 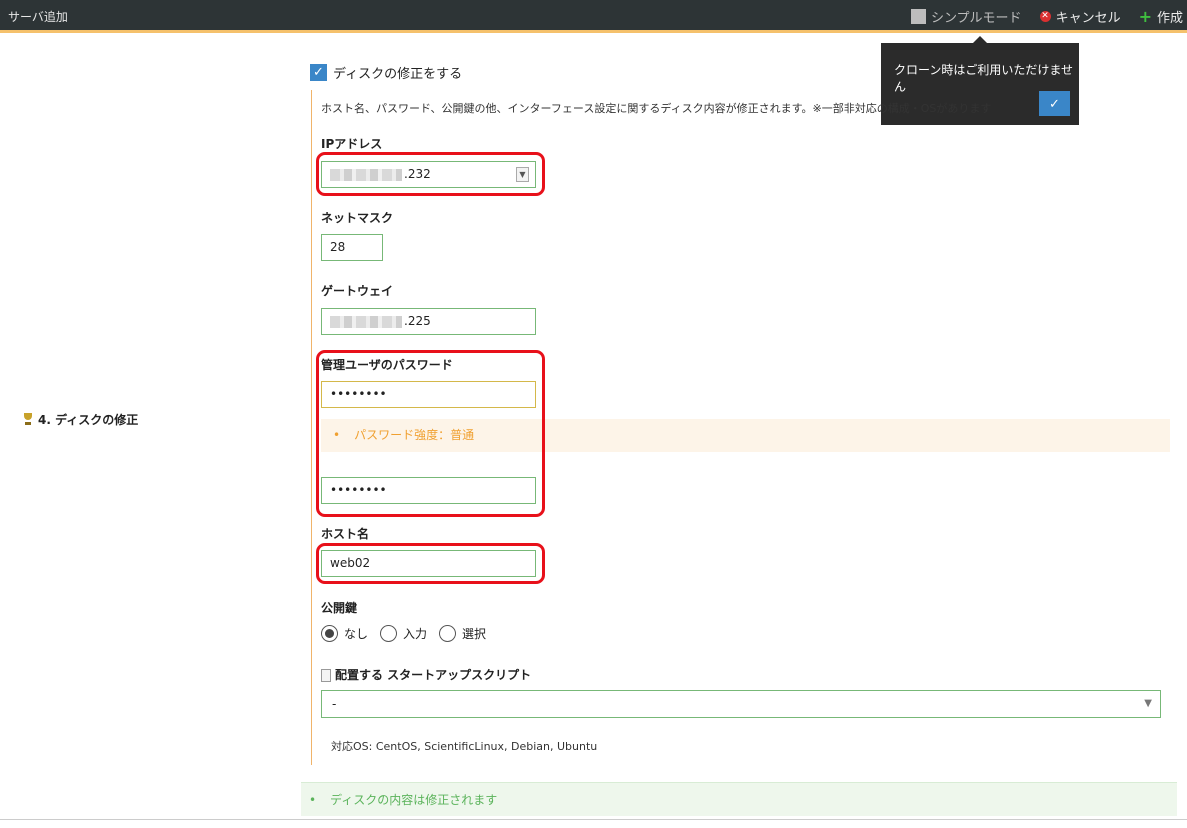 I want to click on simple-mode-label: シンプルモード, so click(x=976, y=18).